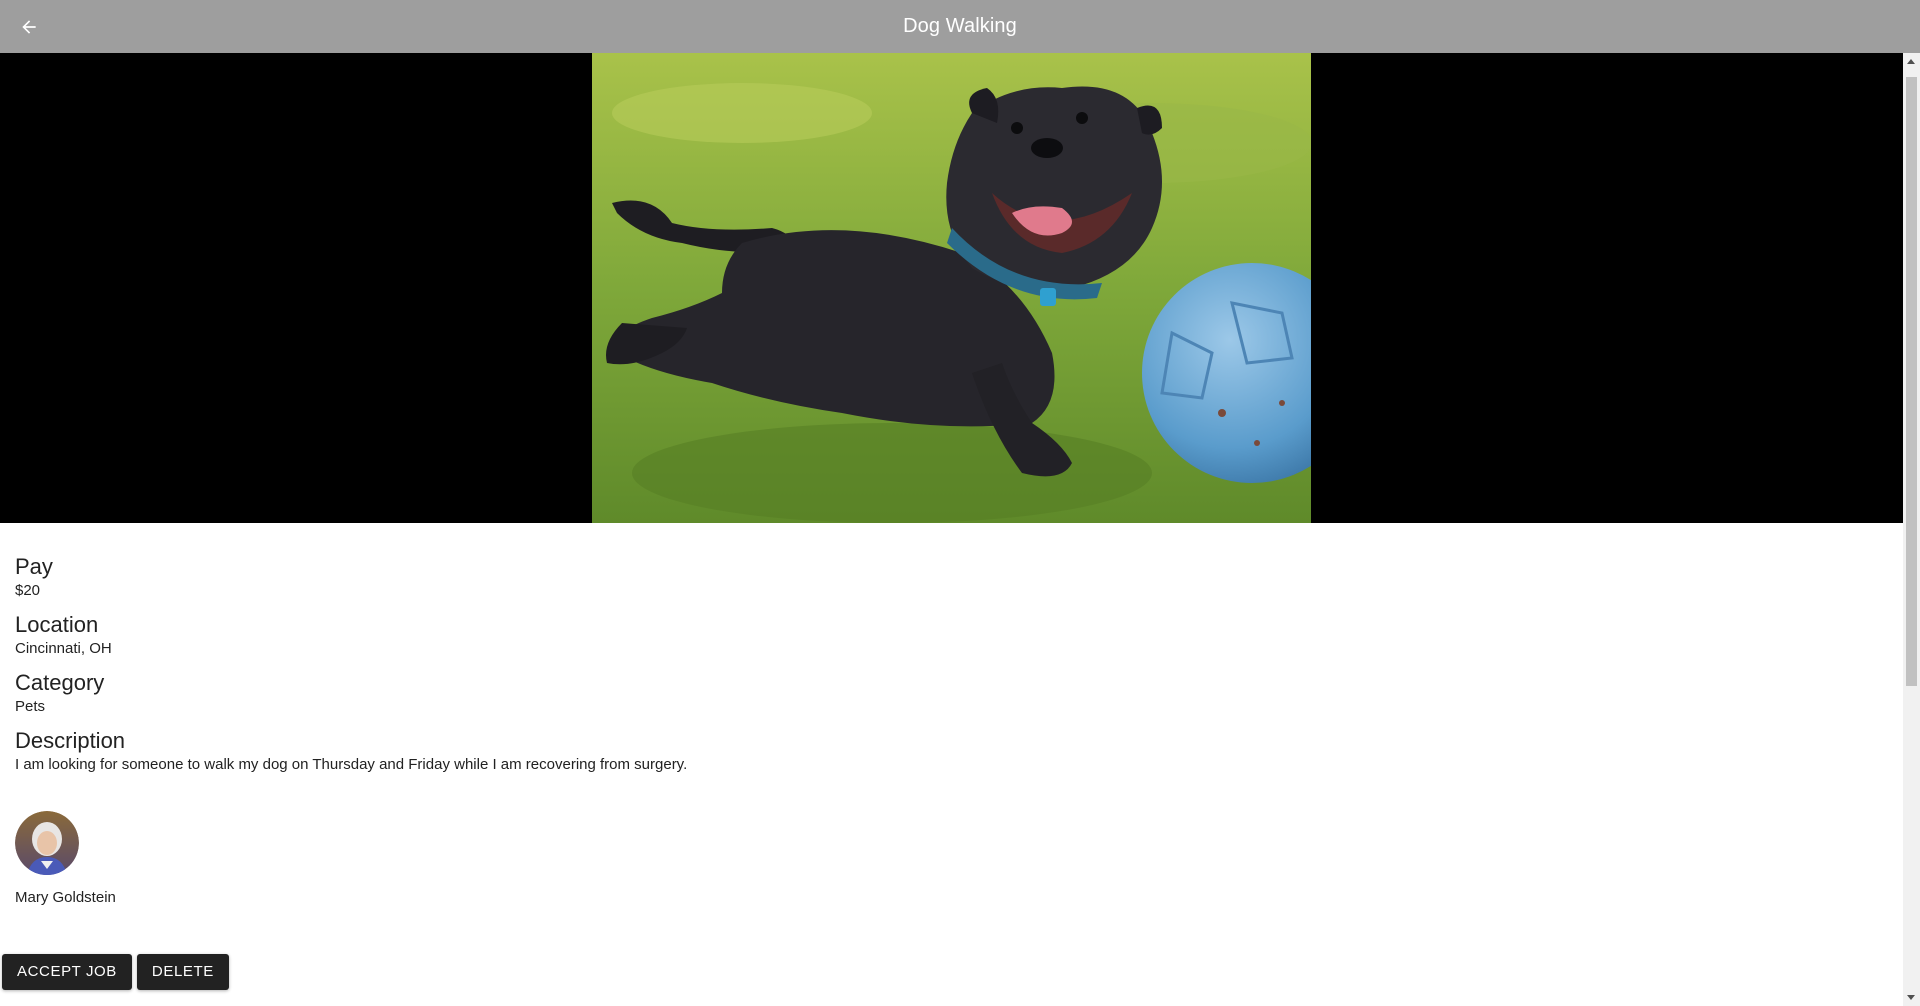 The width and height of the screenshot is (1920, 1006). I want to click on page-title: Dog Walking, so click(960, 26).